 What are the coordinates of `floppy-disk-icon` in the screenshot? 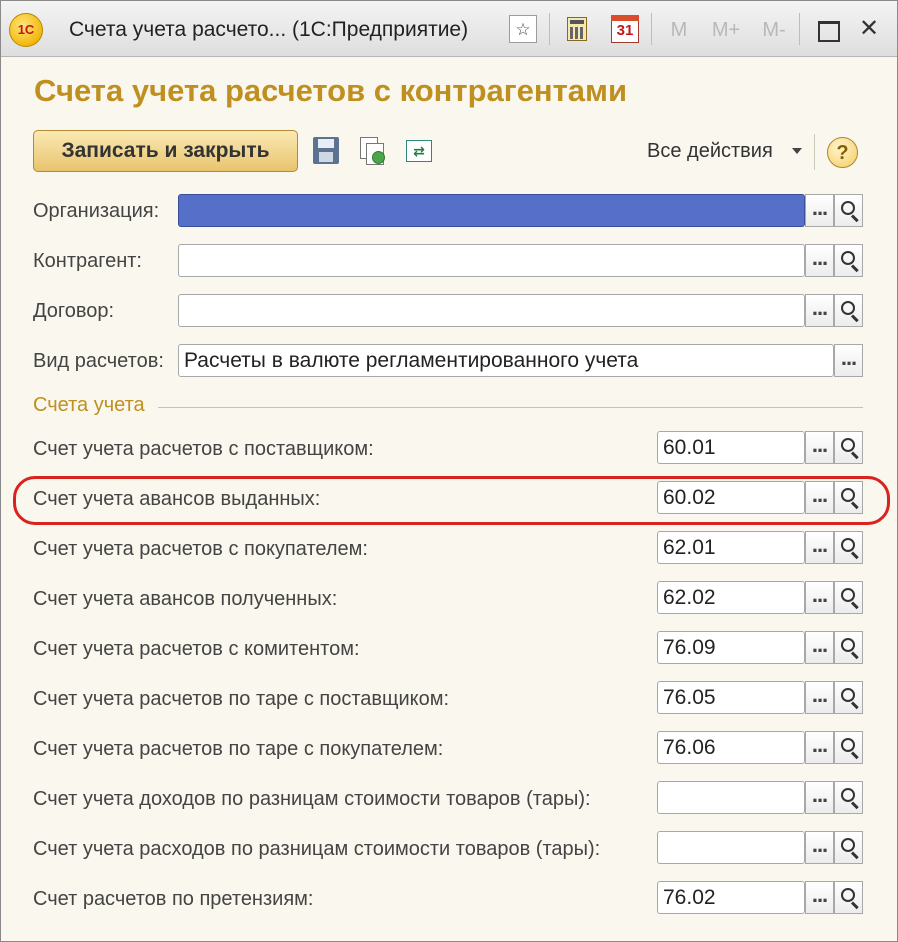 It's located at (326, 151).